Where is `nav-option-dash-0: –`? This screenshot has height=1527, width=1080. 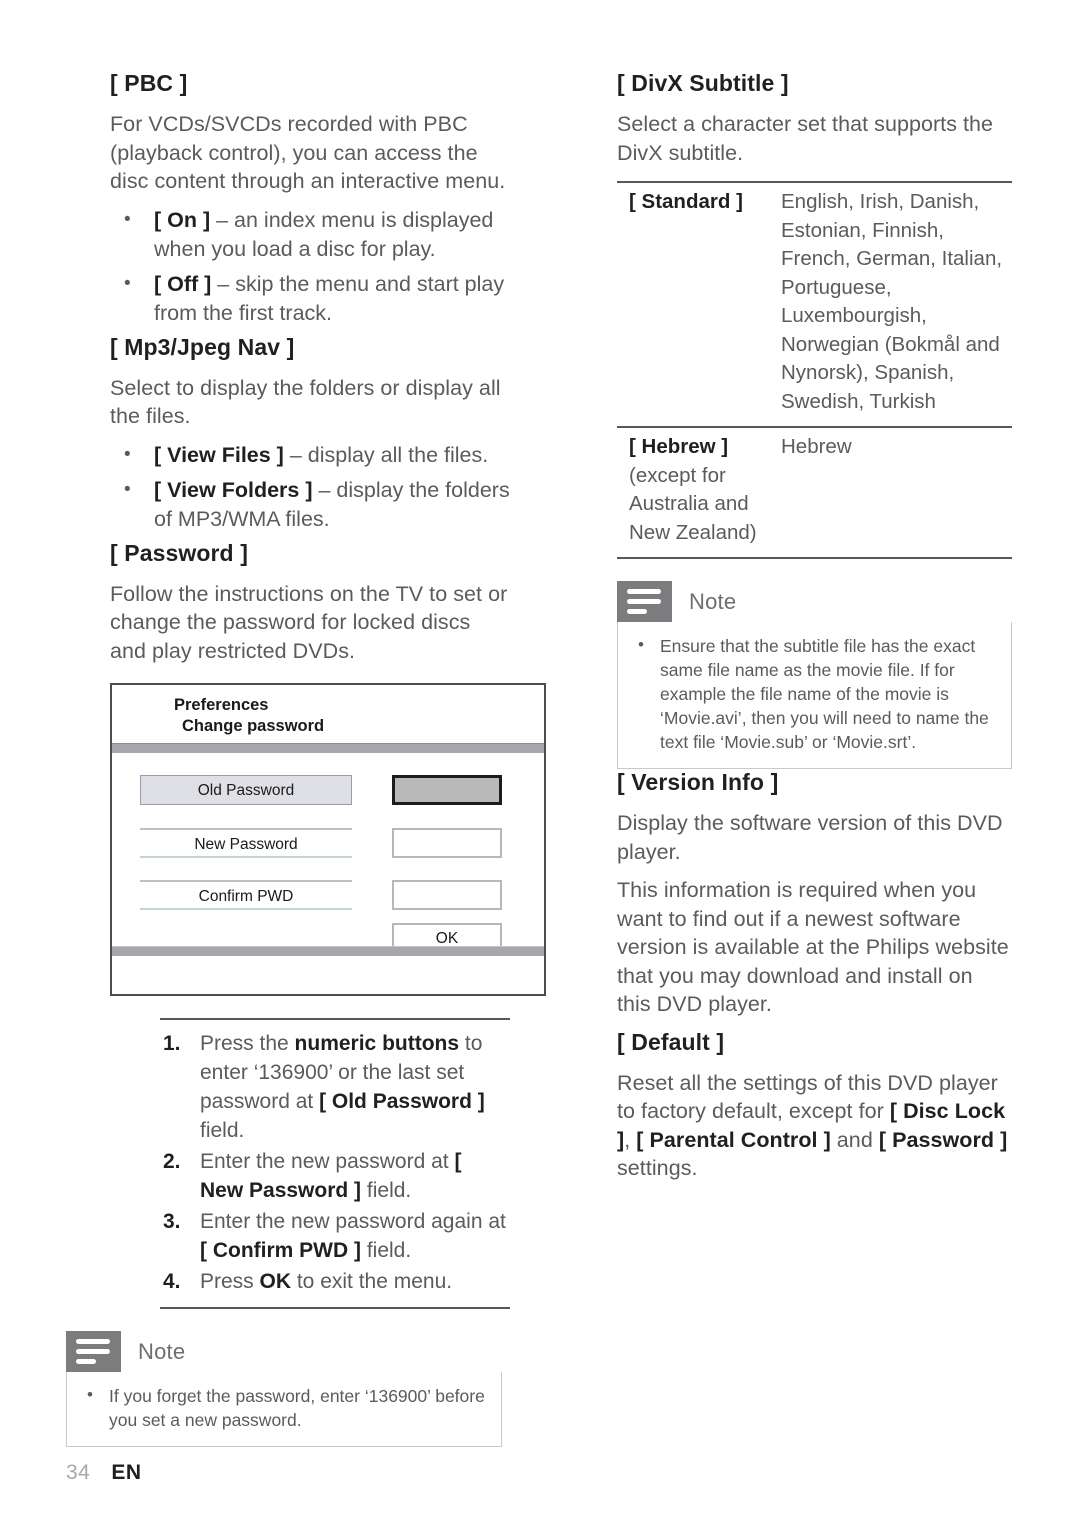
nav-option-dash-0: – is located at coordinates (295, 454).